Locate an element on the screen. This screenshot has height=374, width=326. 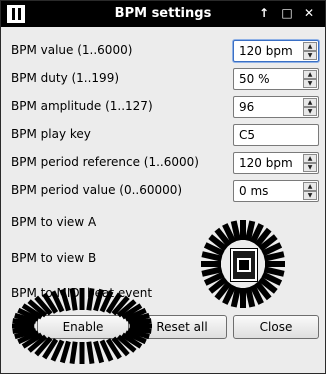
toggle-knob is located at coordinates (244, 265).